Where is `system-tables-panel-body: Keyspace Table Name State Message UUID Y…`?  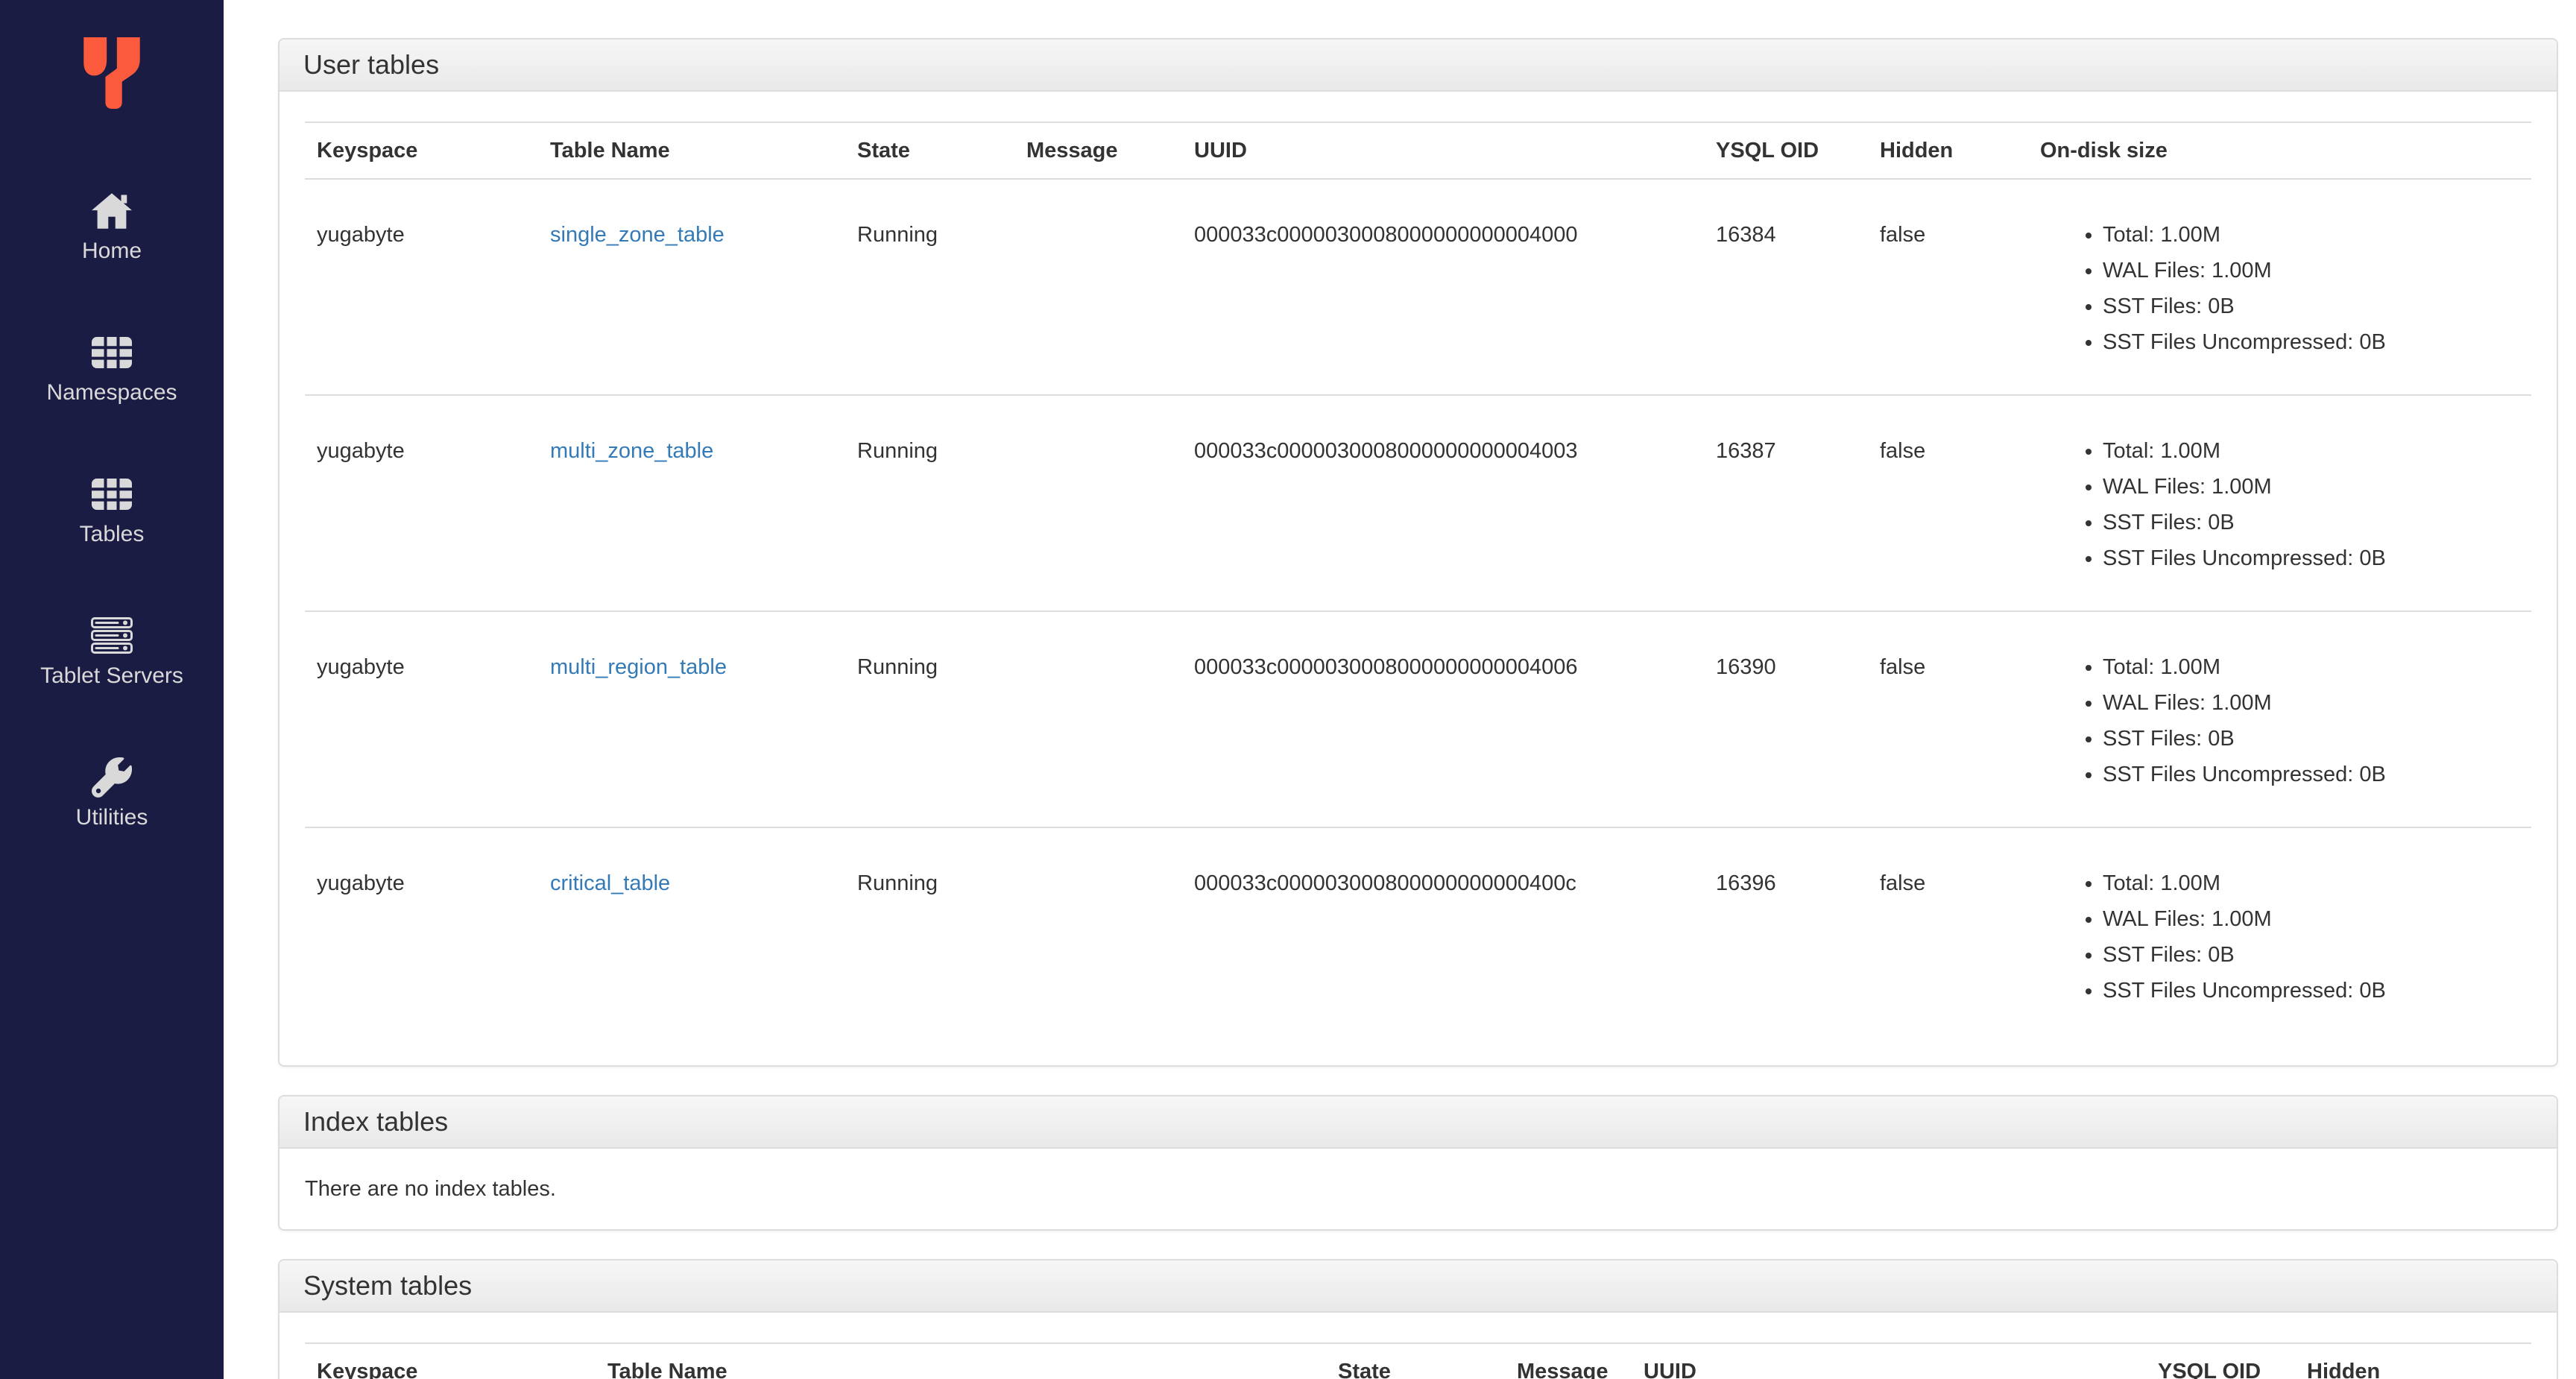 system-tables-panel-body: Keyspace Table Name State Message UUID Y… is located at coordinates (1418, 1346).